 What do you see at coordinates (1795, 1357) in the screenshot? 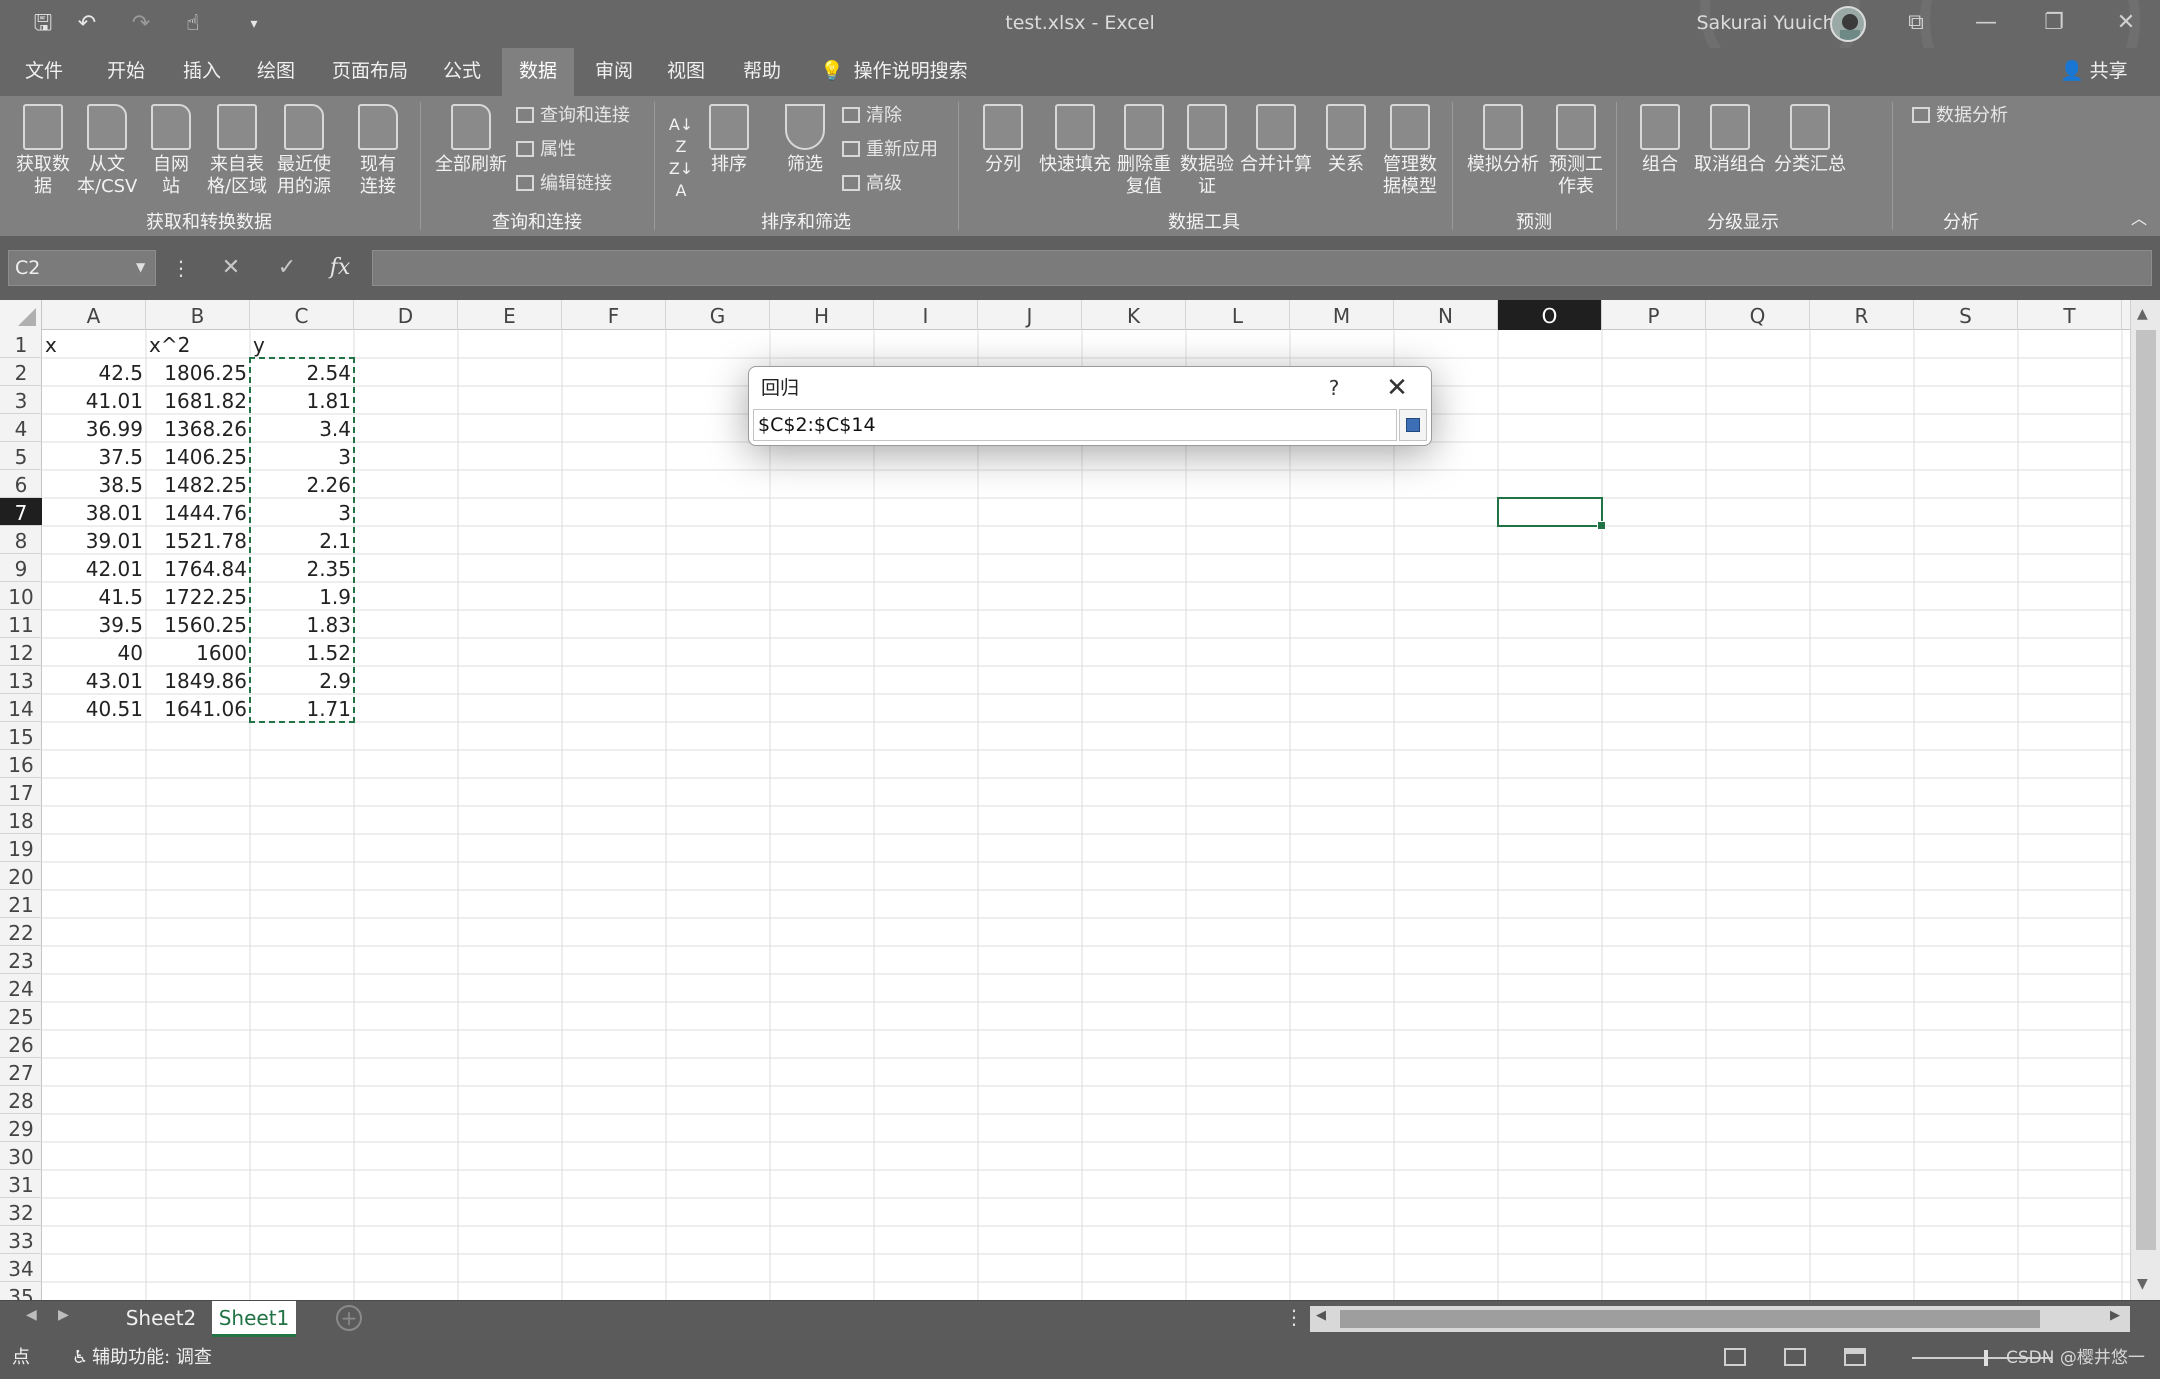
I see `page-layout-view-icon` at bounding box center [1795, 1357].